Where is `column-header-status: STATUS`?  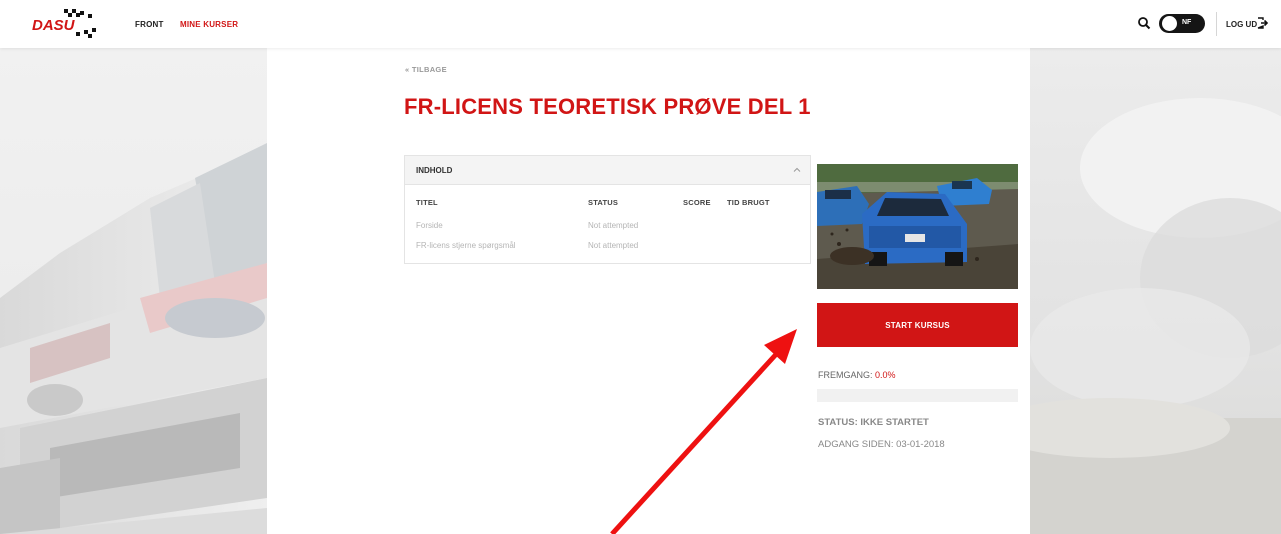 column-header-status: STATUS is located at coordinates (603, 202).